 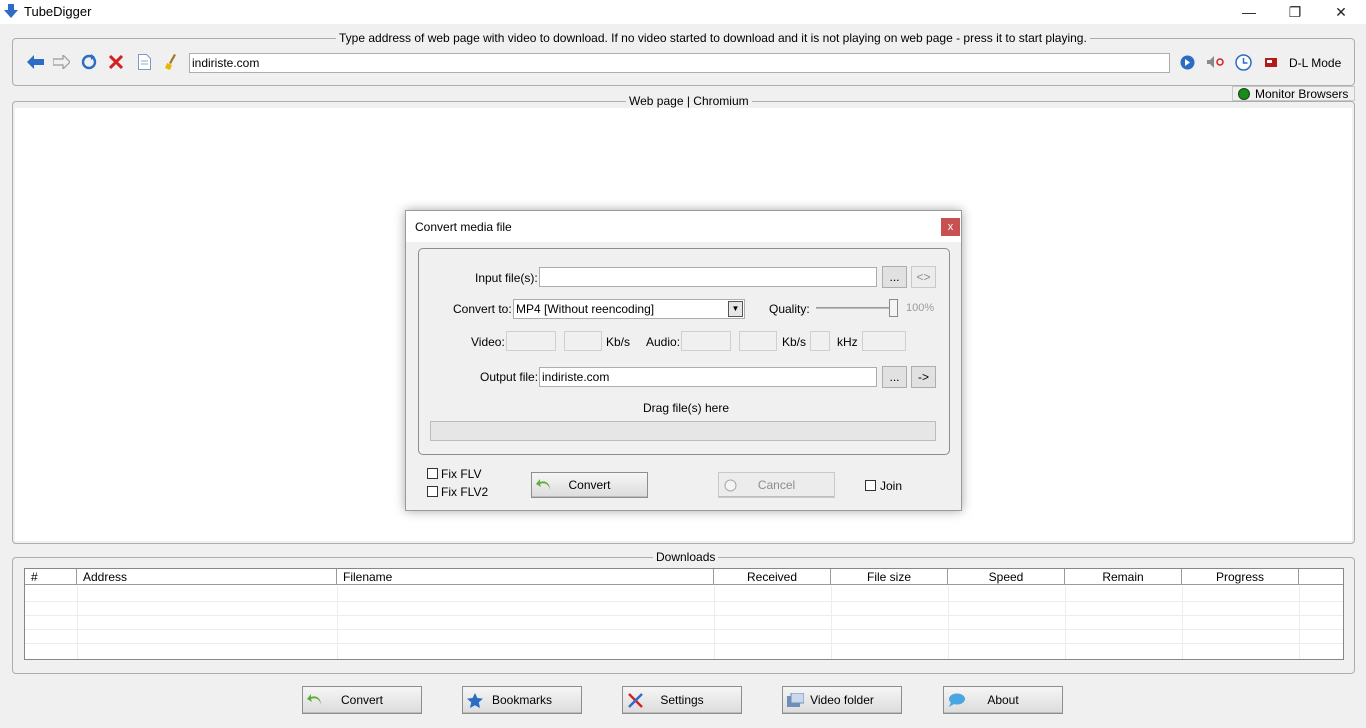 I want to click on dialog-title: Convert media file, so click(x=463, y=227).